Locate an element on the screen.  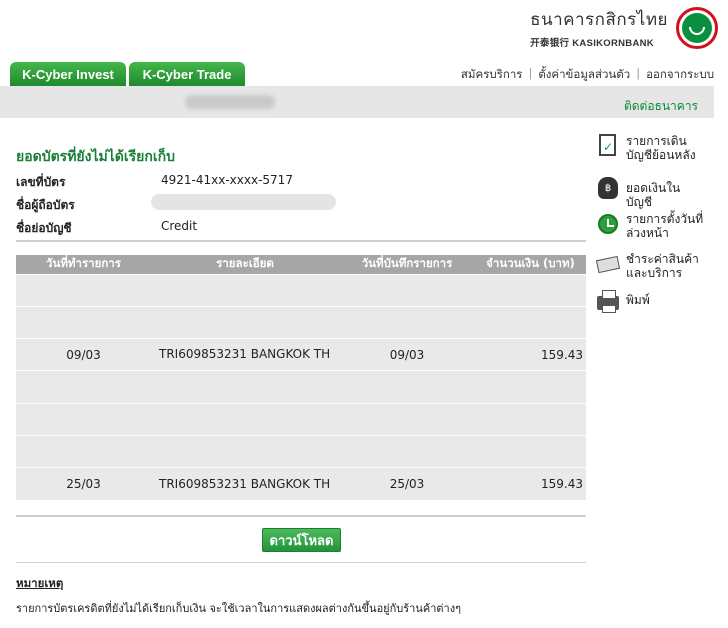
product-tabs: K-Cyber Invest K-Cyber Trade is located at coordinates (129, 74).